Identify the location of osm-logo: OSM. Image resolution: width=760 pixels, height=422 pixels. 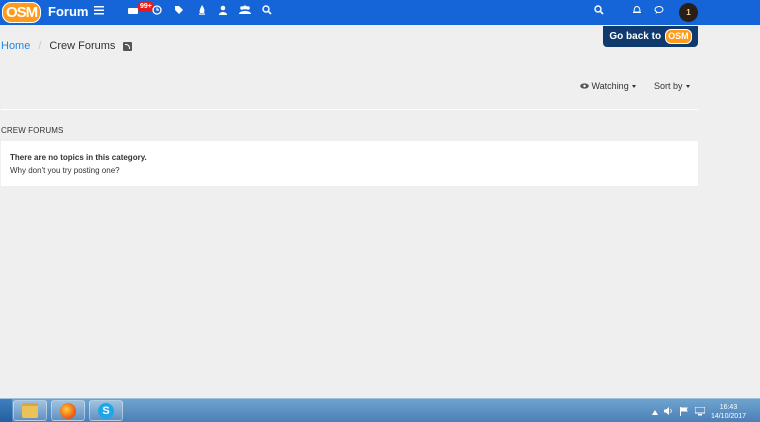
(22, 12).